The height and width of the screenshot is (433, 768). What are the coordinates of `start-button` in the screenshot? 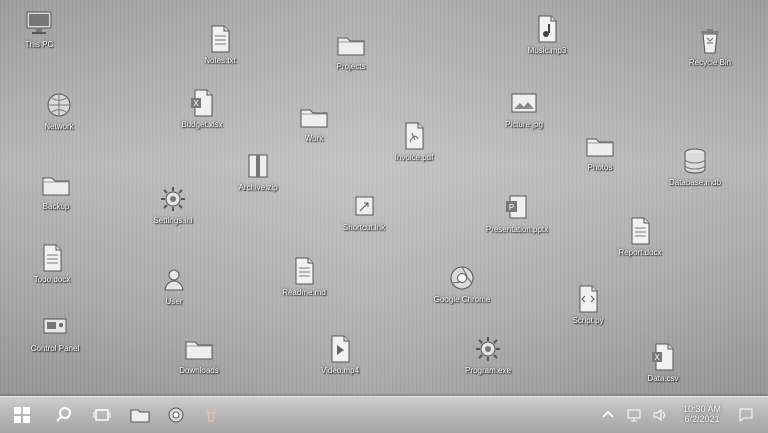 It's located at (22, 415).